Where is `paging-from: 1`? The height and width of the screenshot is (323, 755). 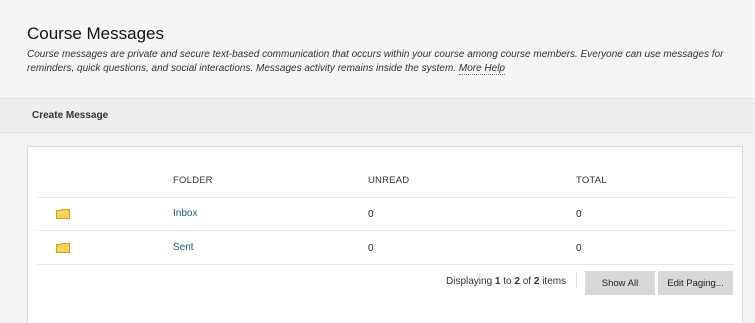 paging-from: 1 is located at coordinates (497, 281).